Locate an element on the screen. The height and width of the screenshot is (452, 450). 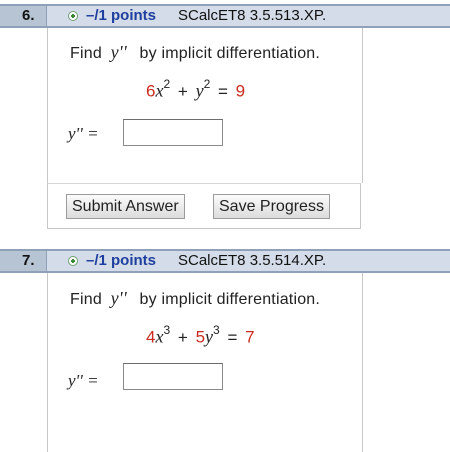
question-number: 6. is located at coordinates (23, 16).